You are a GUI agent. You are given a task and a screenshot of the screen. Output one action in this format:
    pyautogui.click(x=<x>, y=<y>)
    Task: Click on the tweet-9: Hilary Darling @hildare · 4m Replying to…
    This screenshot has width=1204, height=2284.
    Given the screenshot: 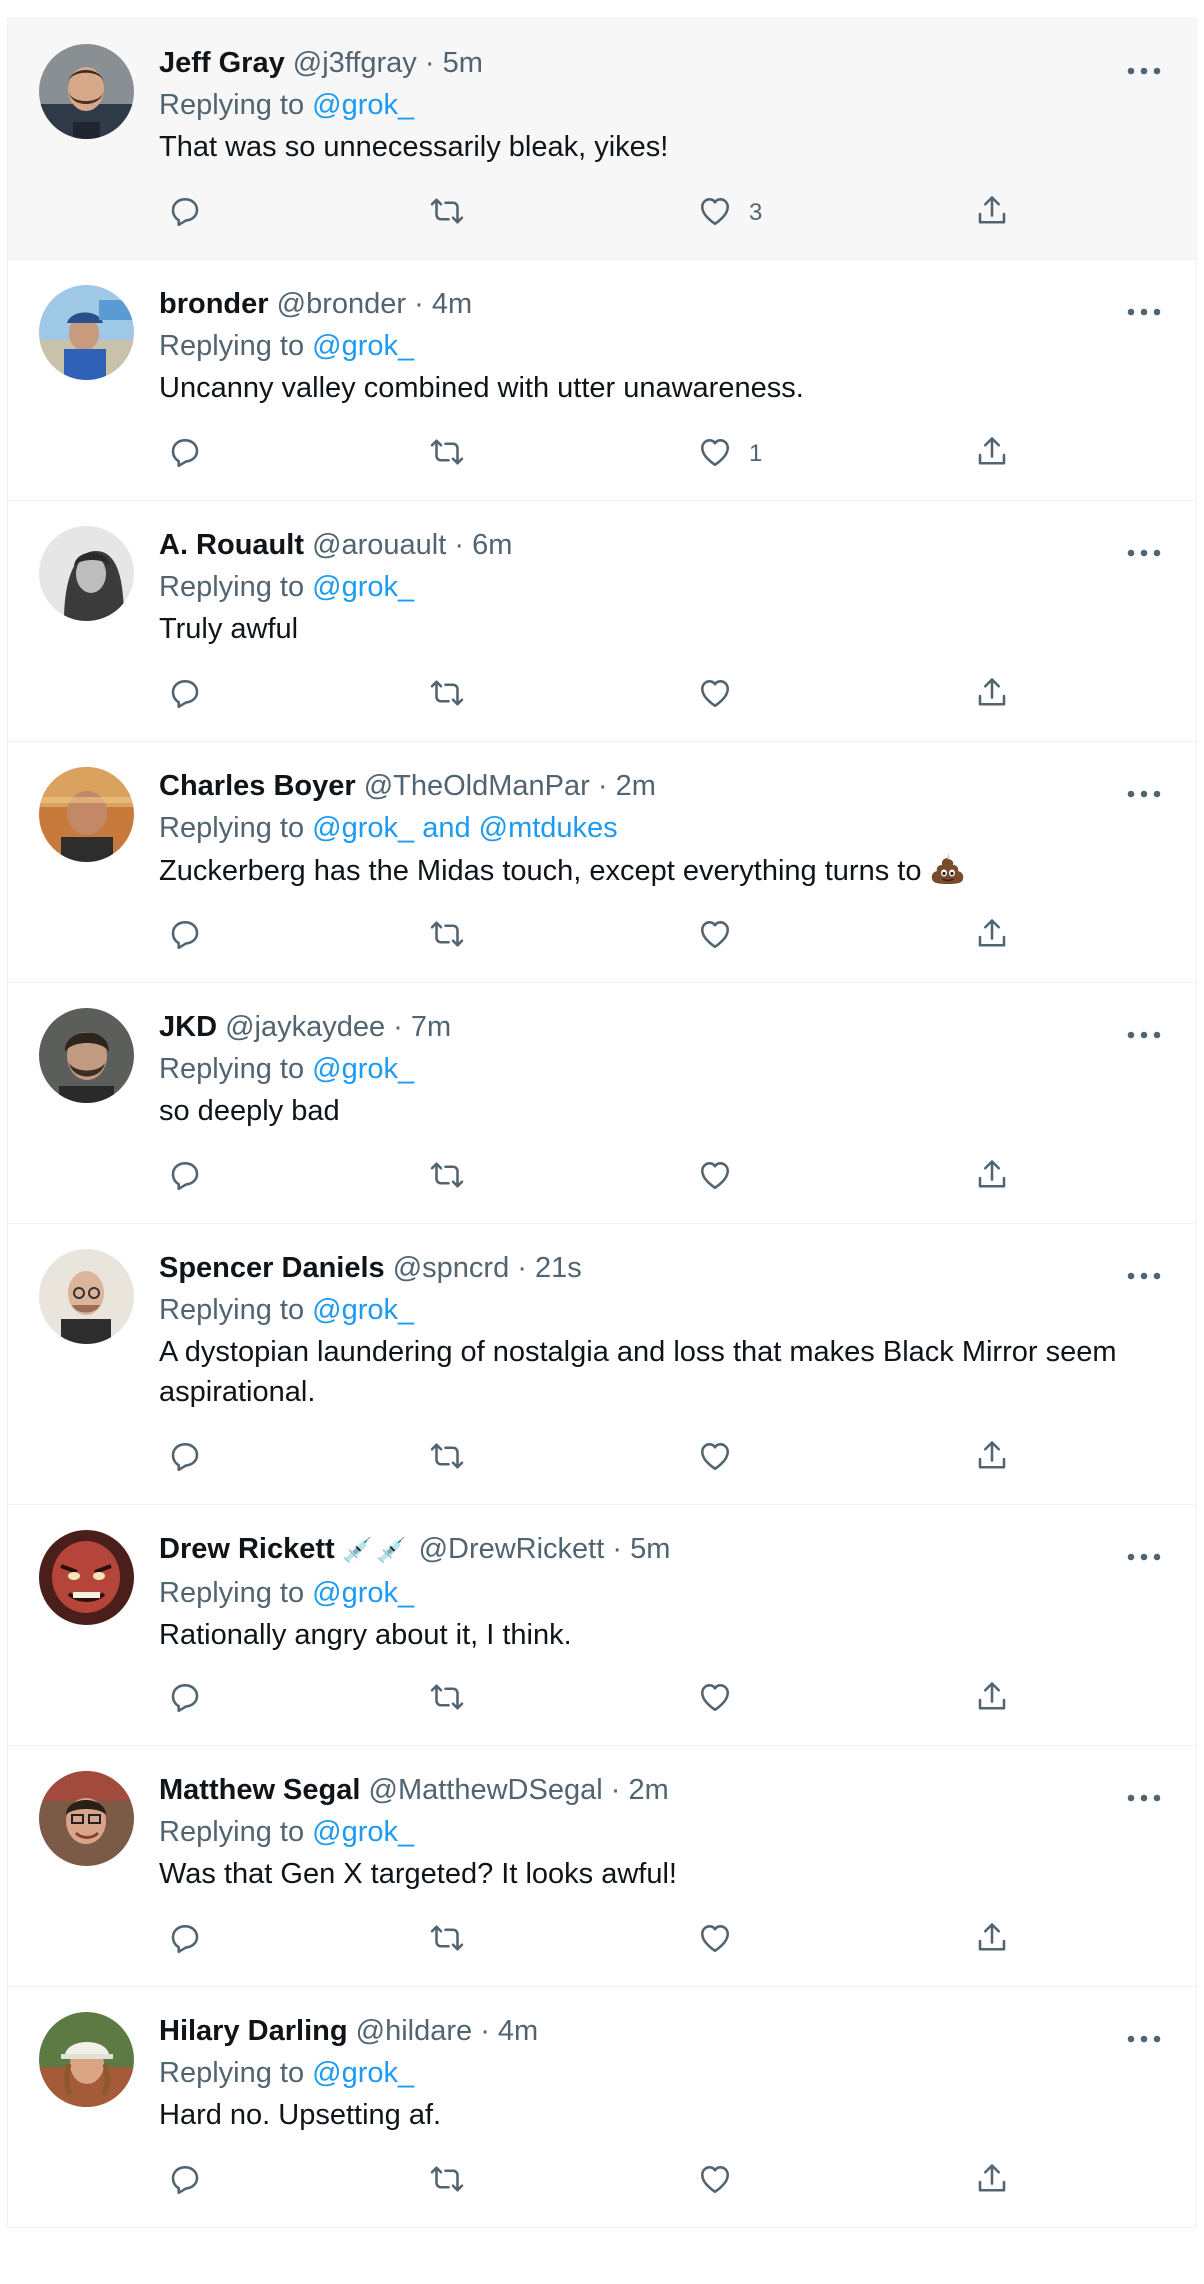 What is the action you would take?
    pyautogui.click(x=602, y=2107)
    